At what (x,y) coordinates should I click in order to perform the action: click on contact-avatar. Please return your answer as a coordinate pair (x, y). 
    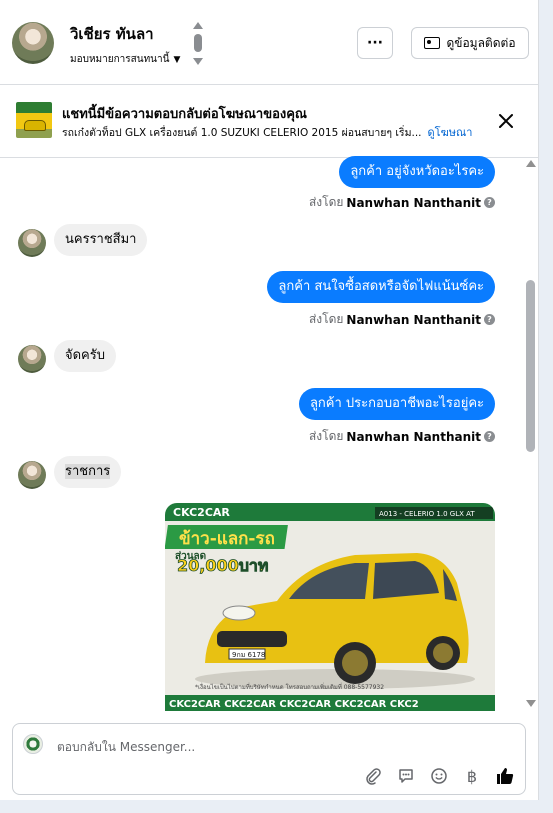
    Looking at the image, I should click on (33, 43).